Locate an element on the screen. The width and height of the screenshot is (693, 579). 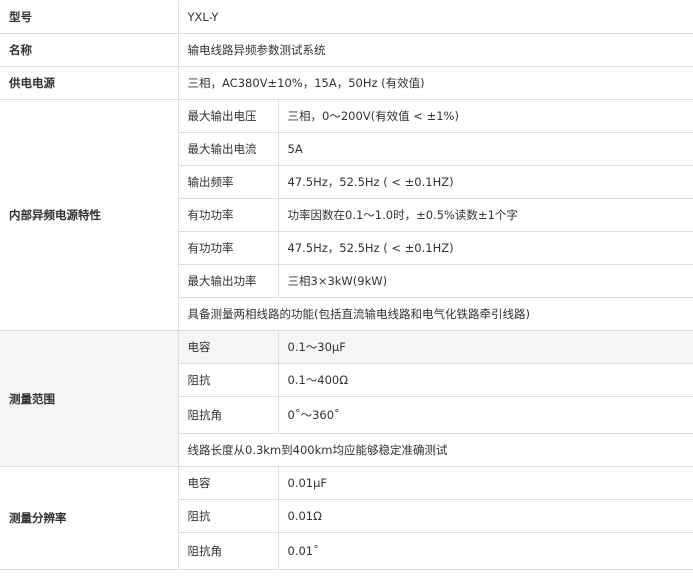
param-value: 0.01Ω is located at coordinates (485, 516).